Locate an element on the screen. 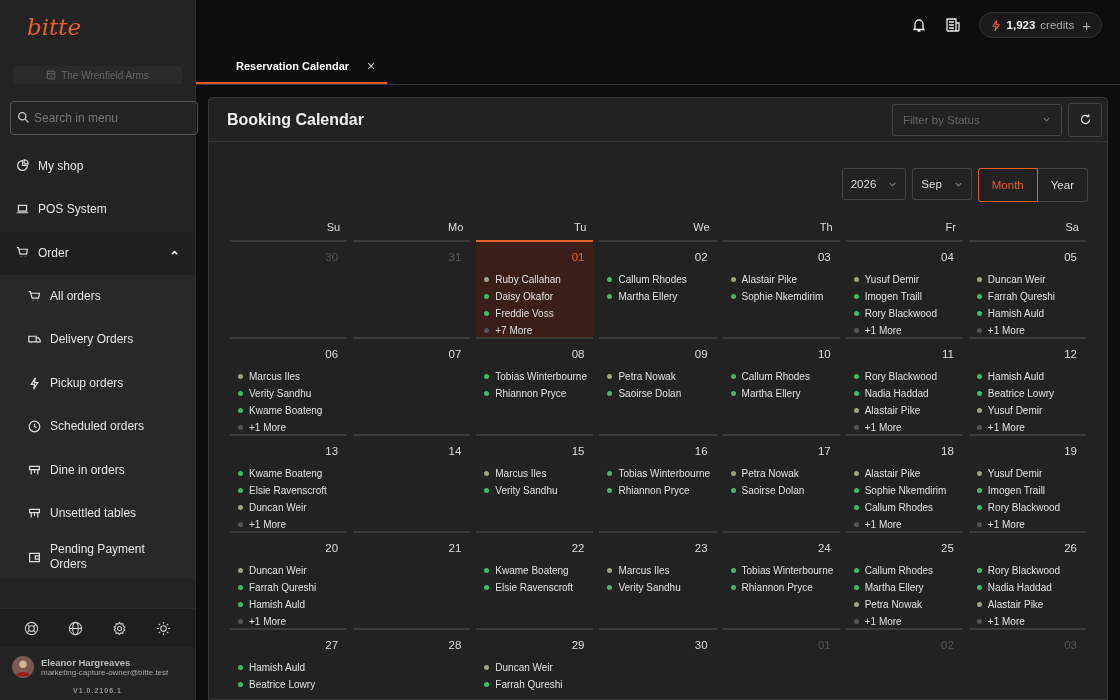 This screenshot has height=700, width=1120. day-cell: 20 Duncan Weir Farrah Qureshi Hamish Auld +1 More is located at coordinates (289, 581).